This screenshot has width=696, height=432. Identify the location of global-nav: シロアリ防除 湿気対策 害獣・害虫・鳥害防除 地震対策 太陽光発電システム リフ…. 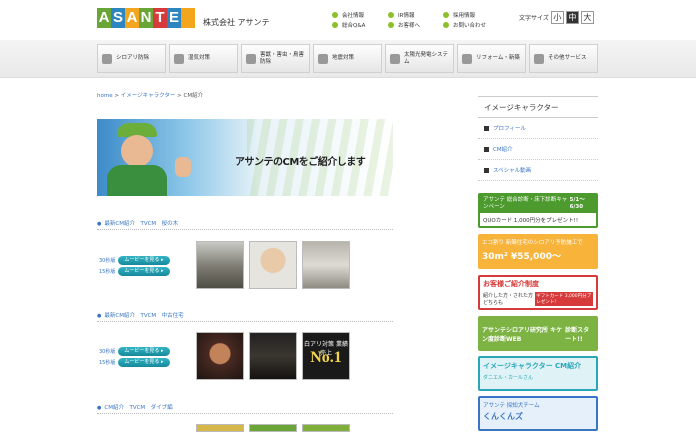
(348, 59).